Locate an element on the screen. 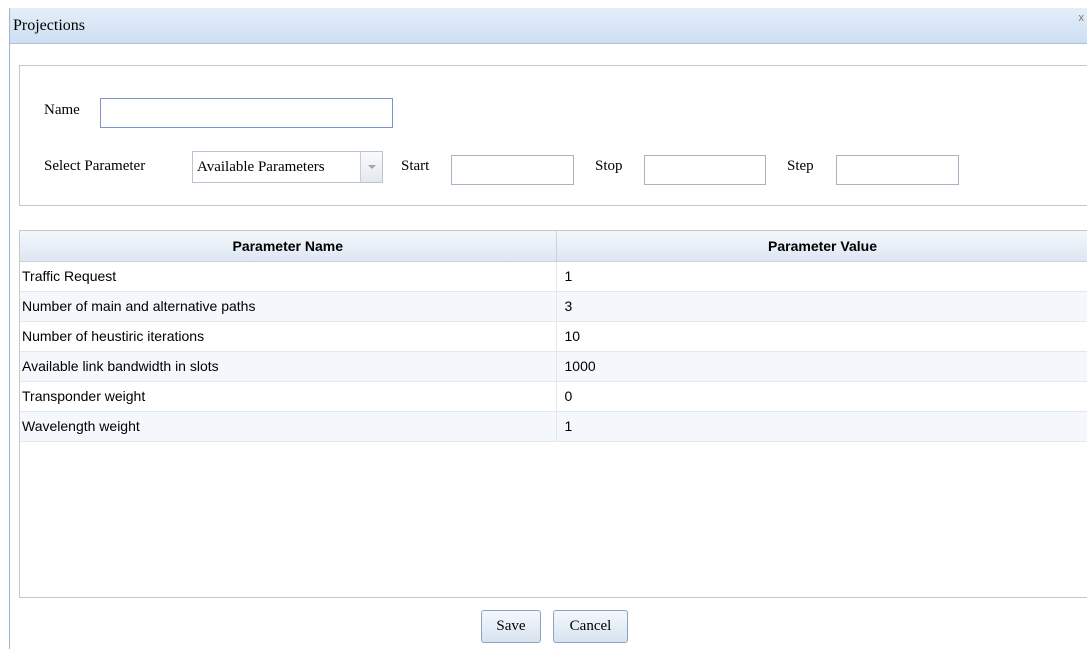  parameter-value-cell: 3 is located at coordinates (821, 306).